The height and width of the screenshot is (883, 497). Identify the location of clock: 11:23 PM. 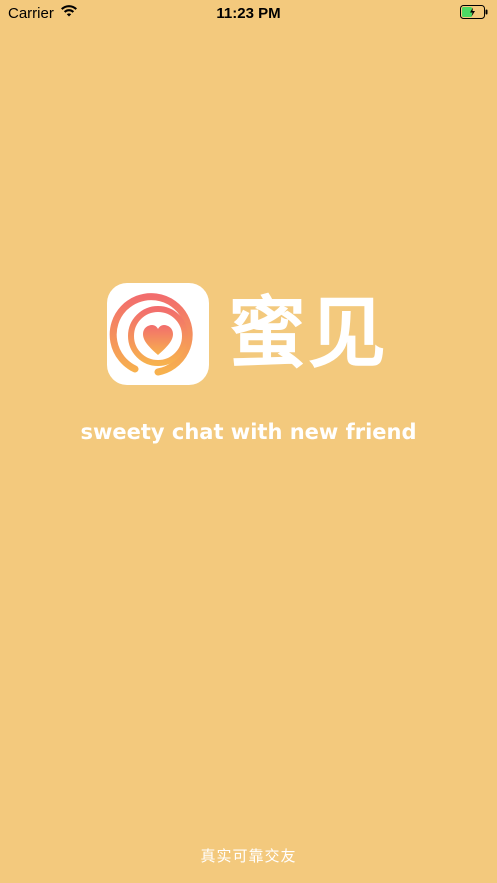
(248, 13).